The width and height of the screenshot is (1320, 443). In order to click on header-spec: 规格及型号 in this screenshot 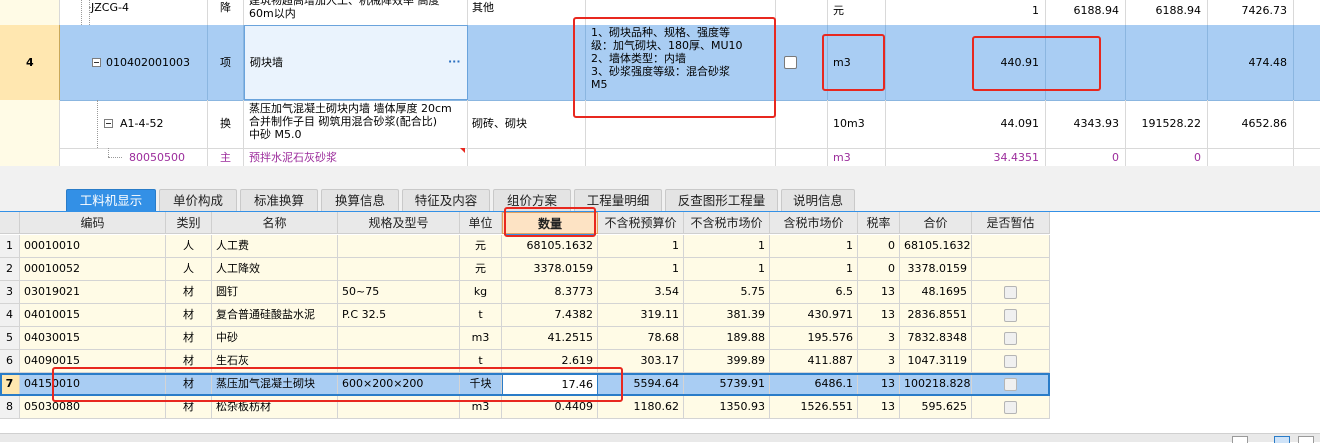, I will do `click(399, 223)`.